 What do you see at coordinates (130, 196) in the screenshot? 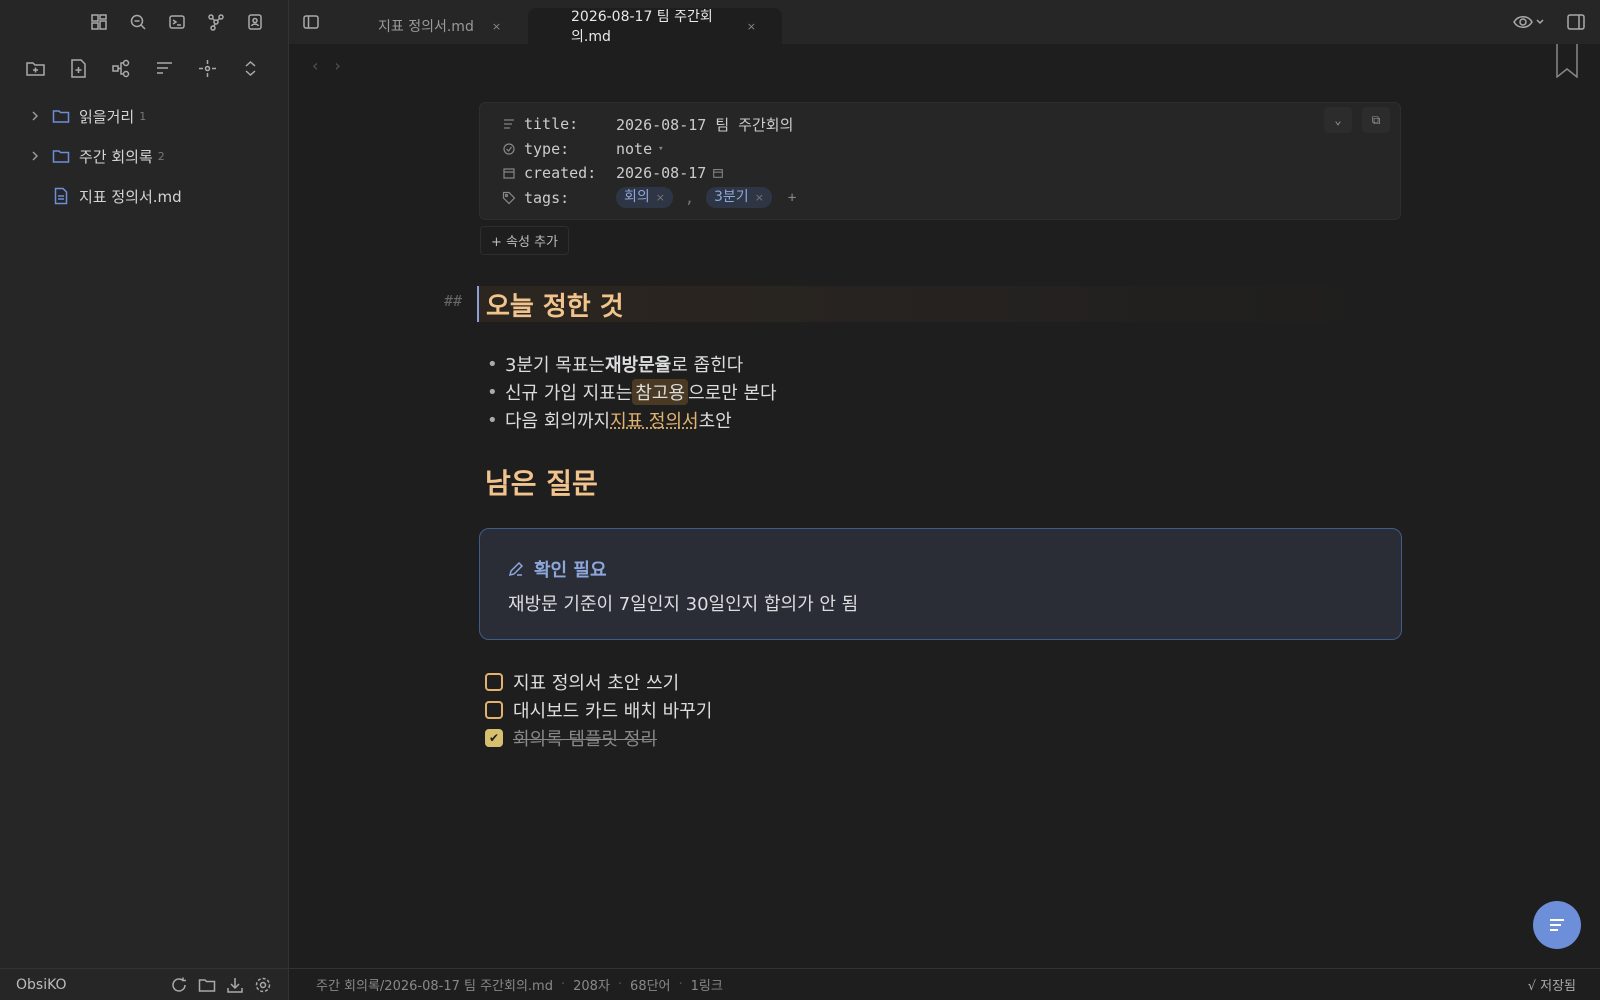
I see `tree-file-label: 지표 정의서.md` at bounding box center [130, 196].